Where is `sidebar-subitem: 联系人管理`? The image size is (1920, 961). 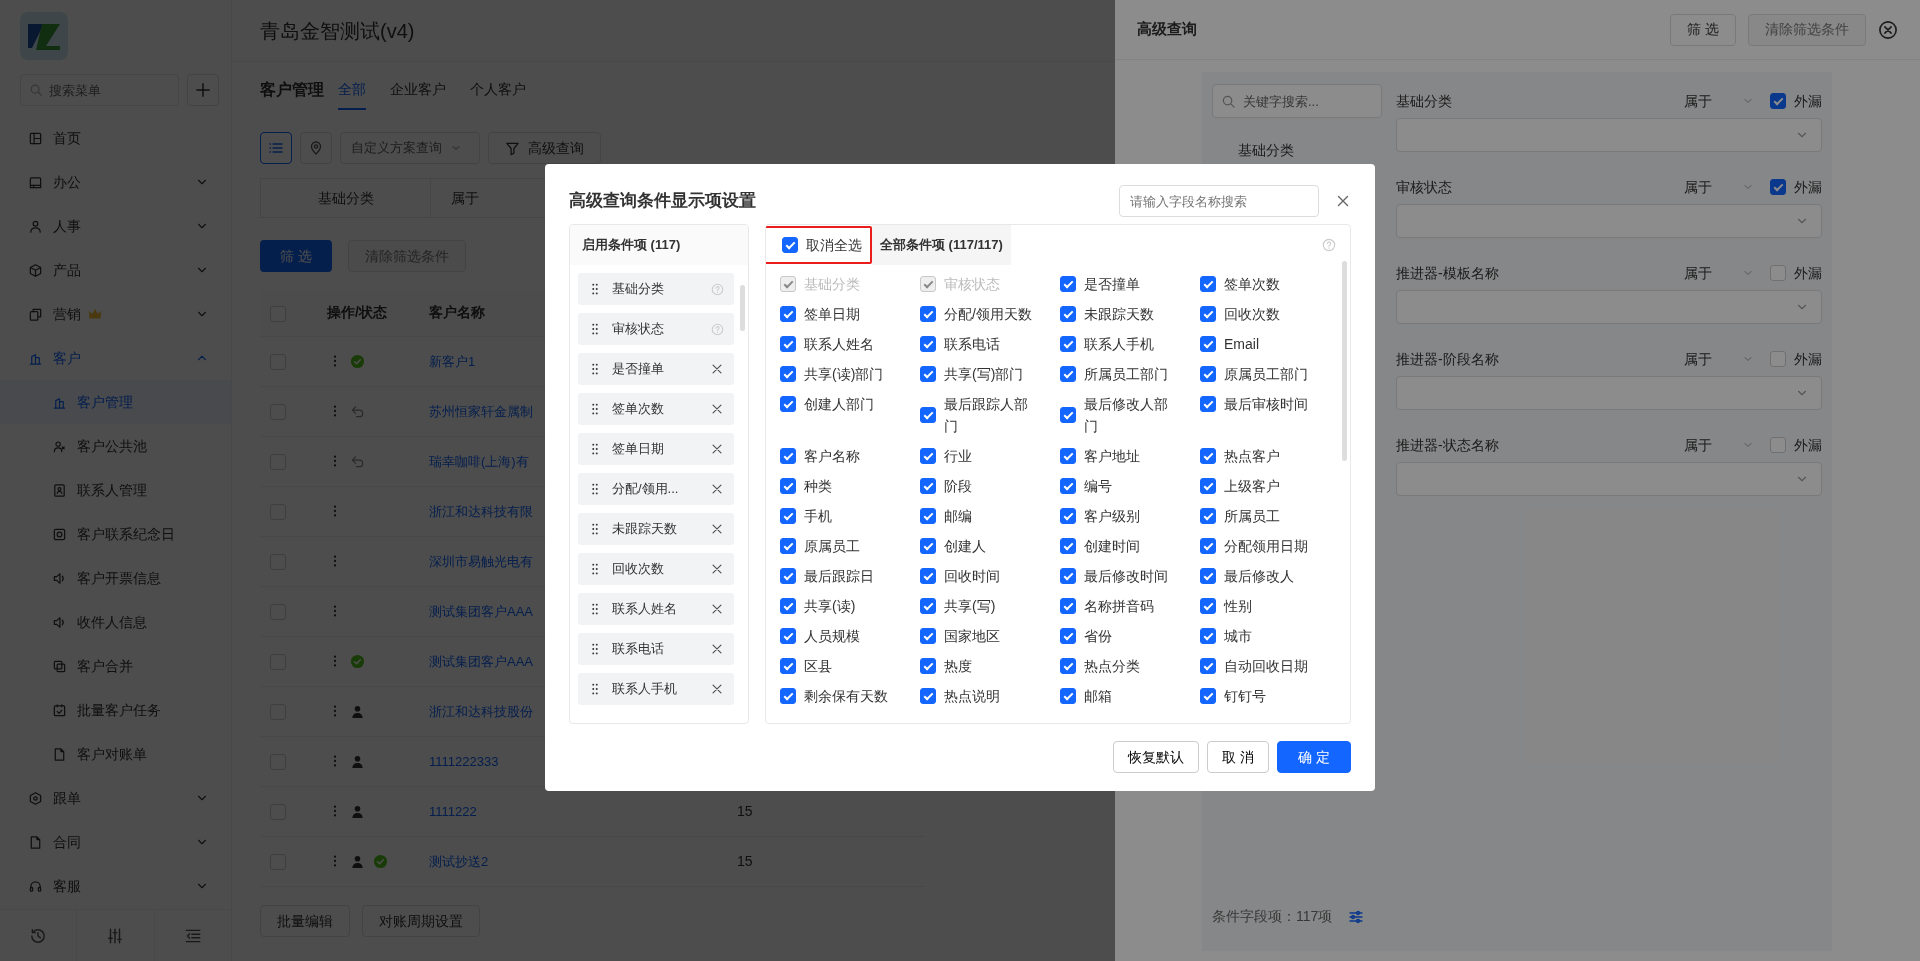 sidebar-subitem: 联系人管理 is located at coordinates (115, 490).